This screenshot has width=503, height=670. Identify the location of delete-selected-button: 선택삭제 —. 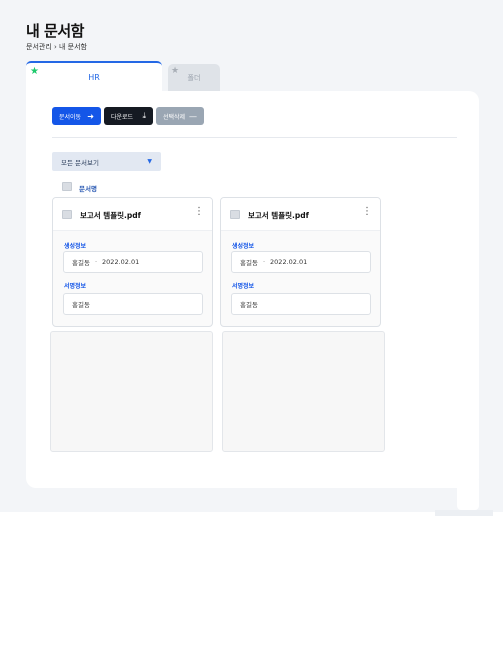
(180, 116).